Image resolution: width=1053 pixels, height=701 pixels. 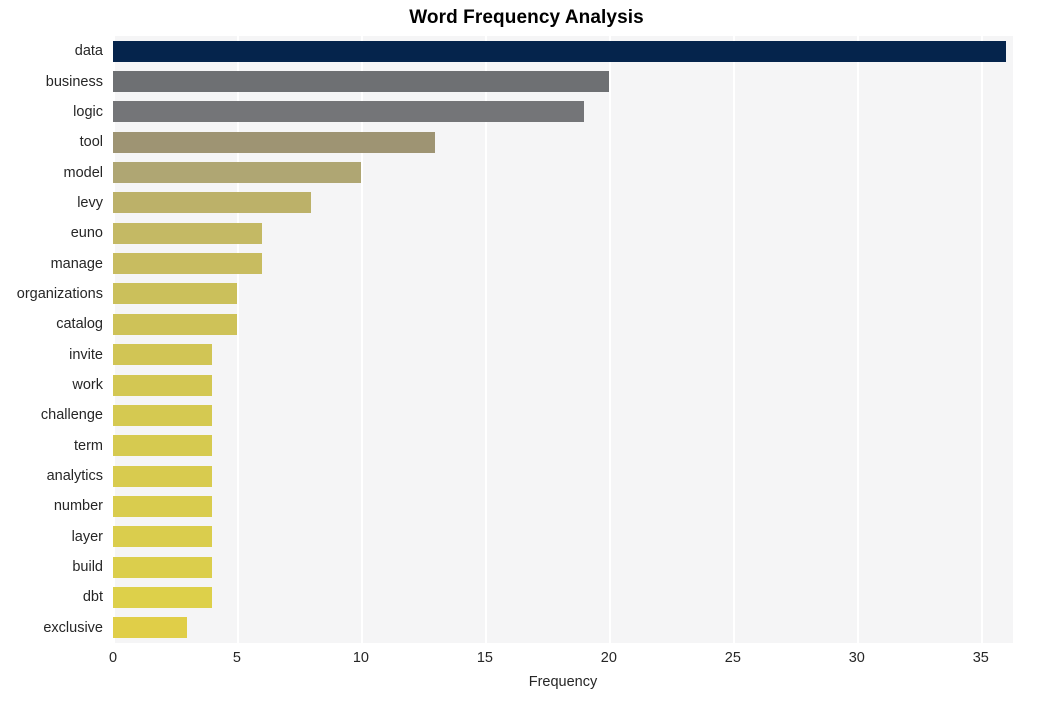 What do you see at coordinates (76, 263) in the screenshot?
I see `y-axis-tick-label: manage` at bounding box center [76, 263].